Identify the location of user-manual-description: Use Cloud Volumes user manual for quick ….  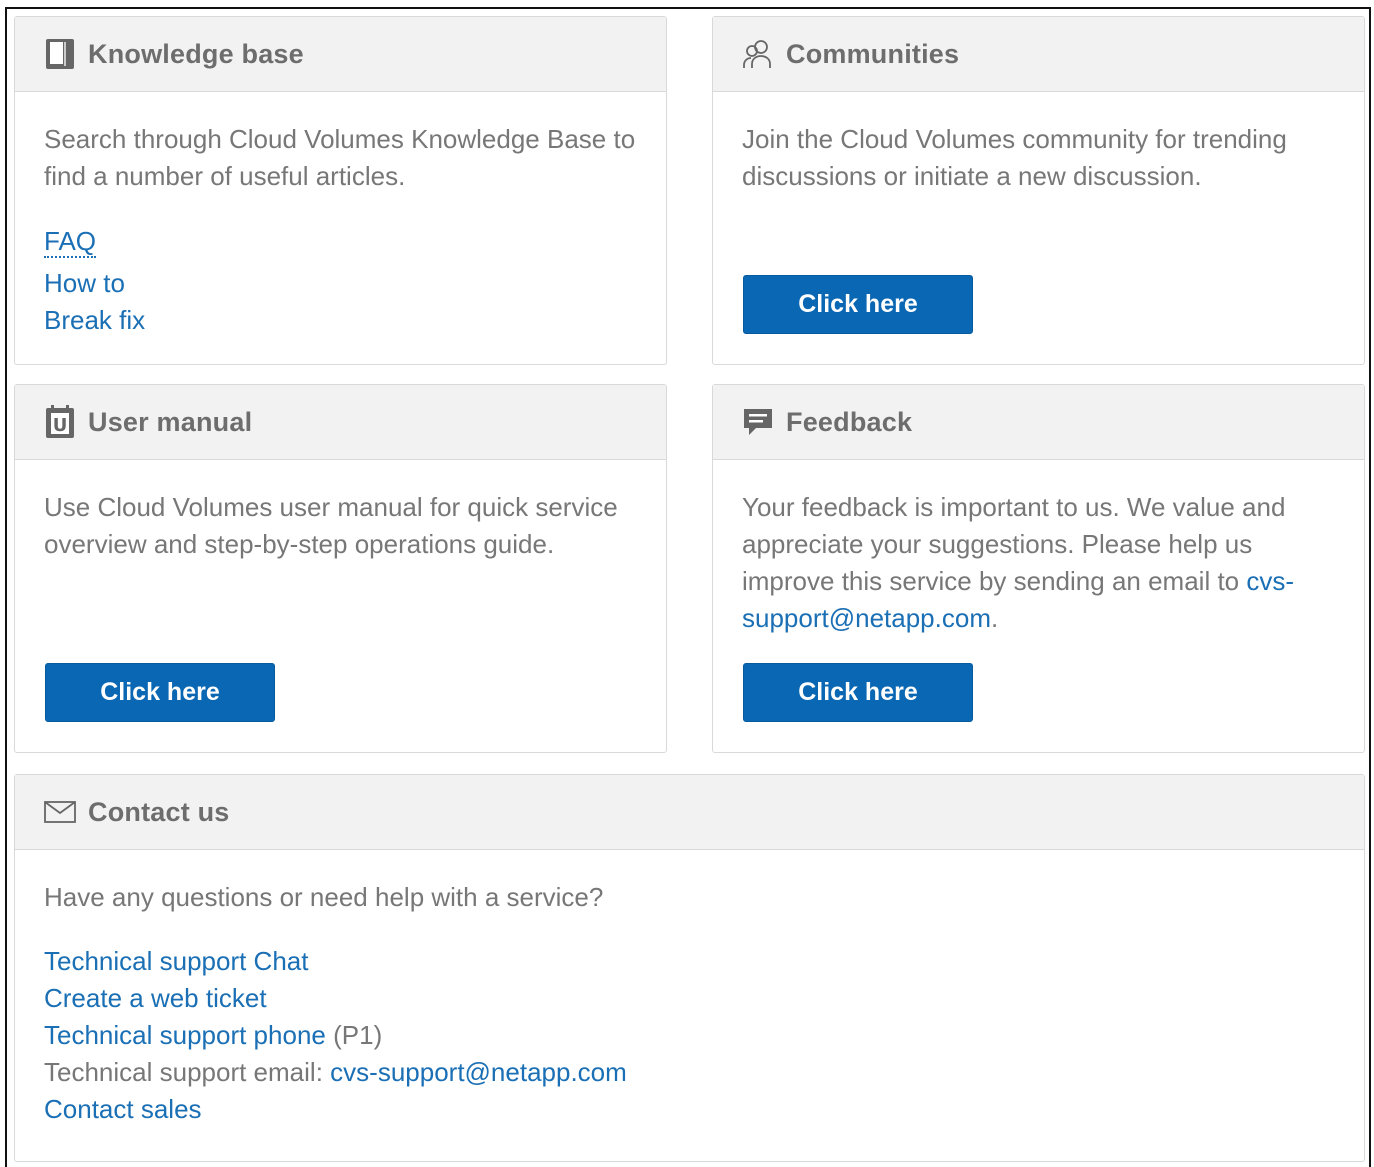
(331, 525).